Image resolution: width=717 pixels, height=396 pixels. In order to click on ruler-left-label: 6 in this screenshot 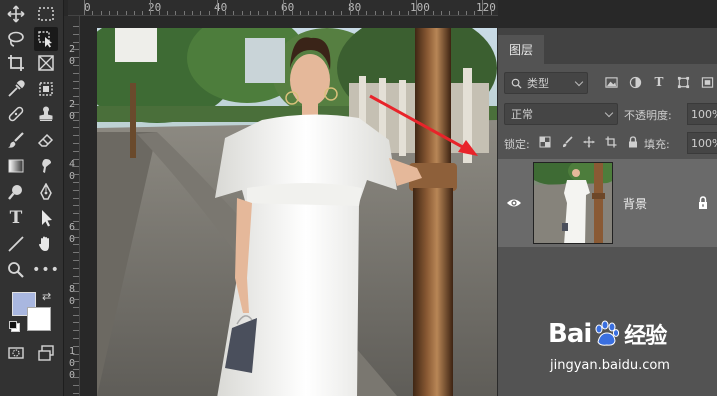, I will do `click(72, 227)`.